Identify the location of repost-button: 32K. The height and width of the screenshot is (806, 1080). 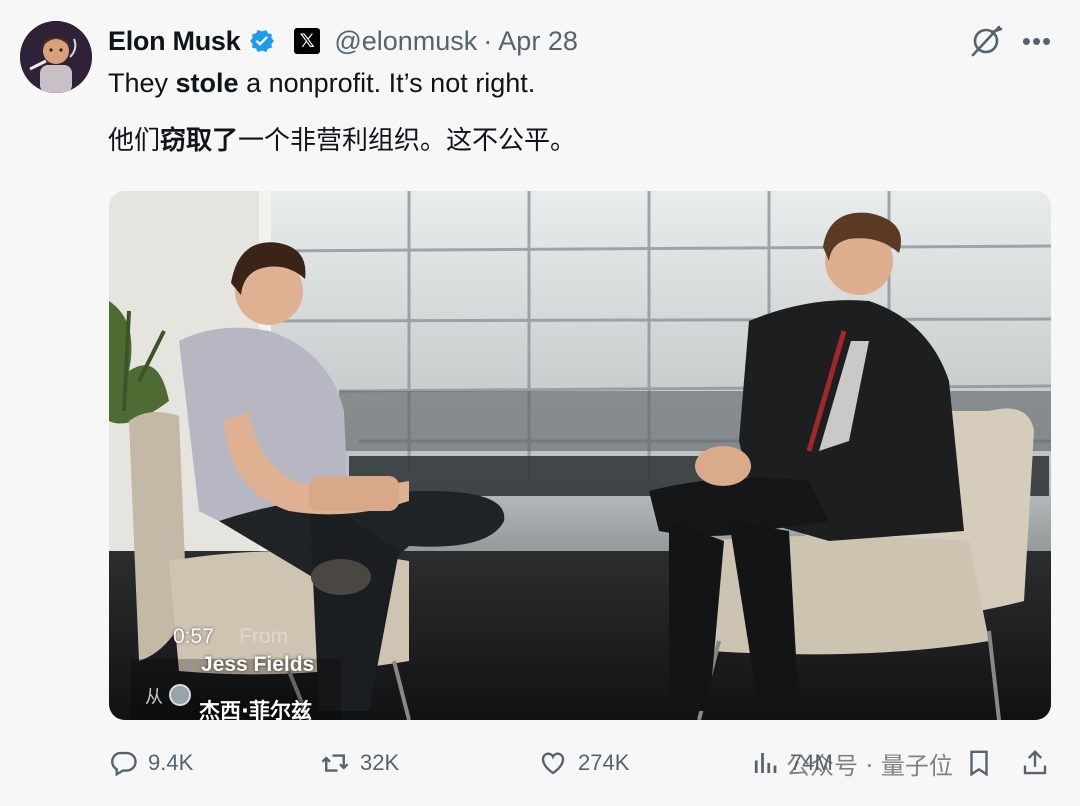
(359, 763).